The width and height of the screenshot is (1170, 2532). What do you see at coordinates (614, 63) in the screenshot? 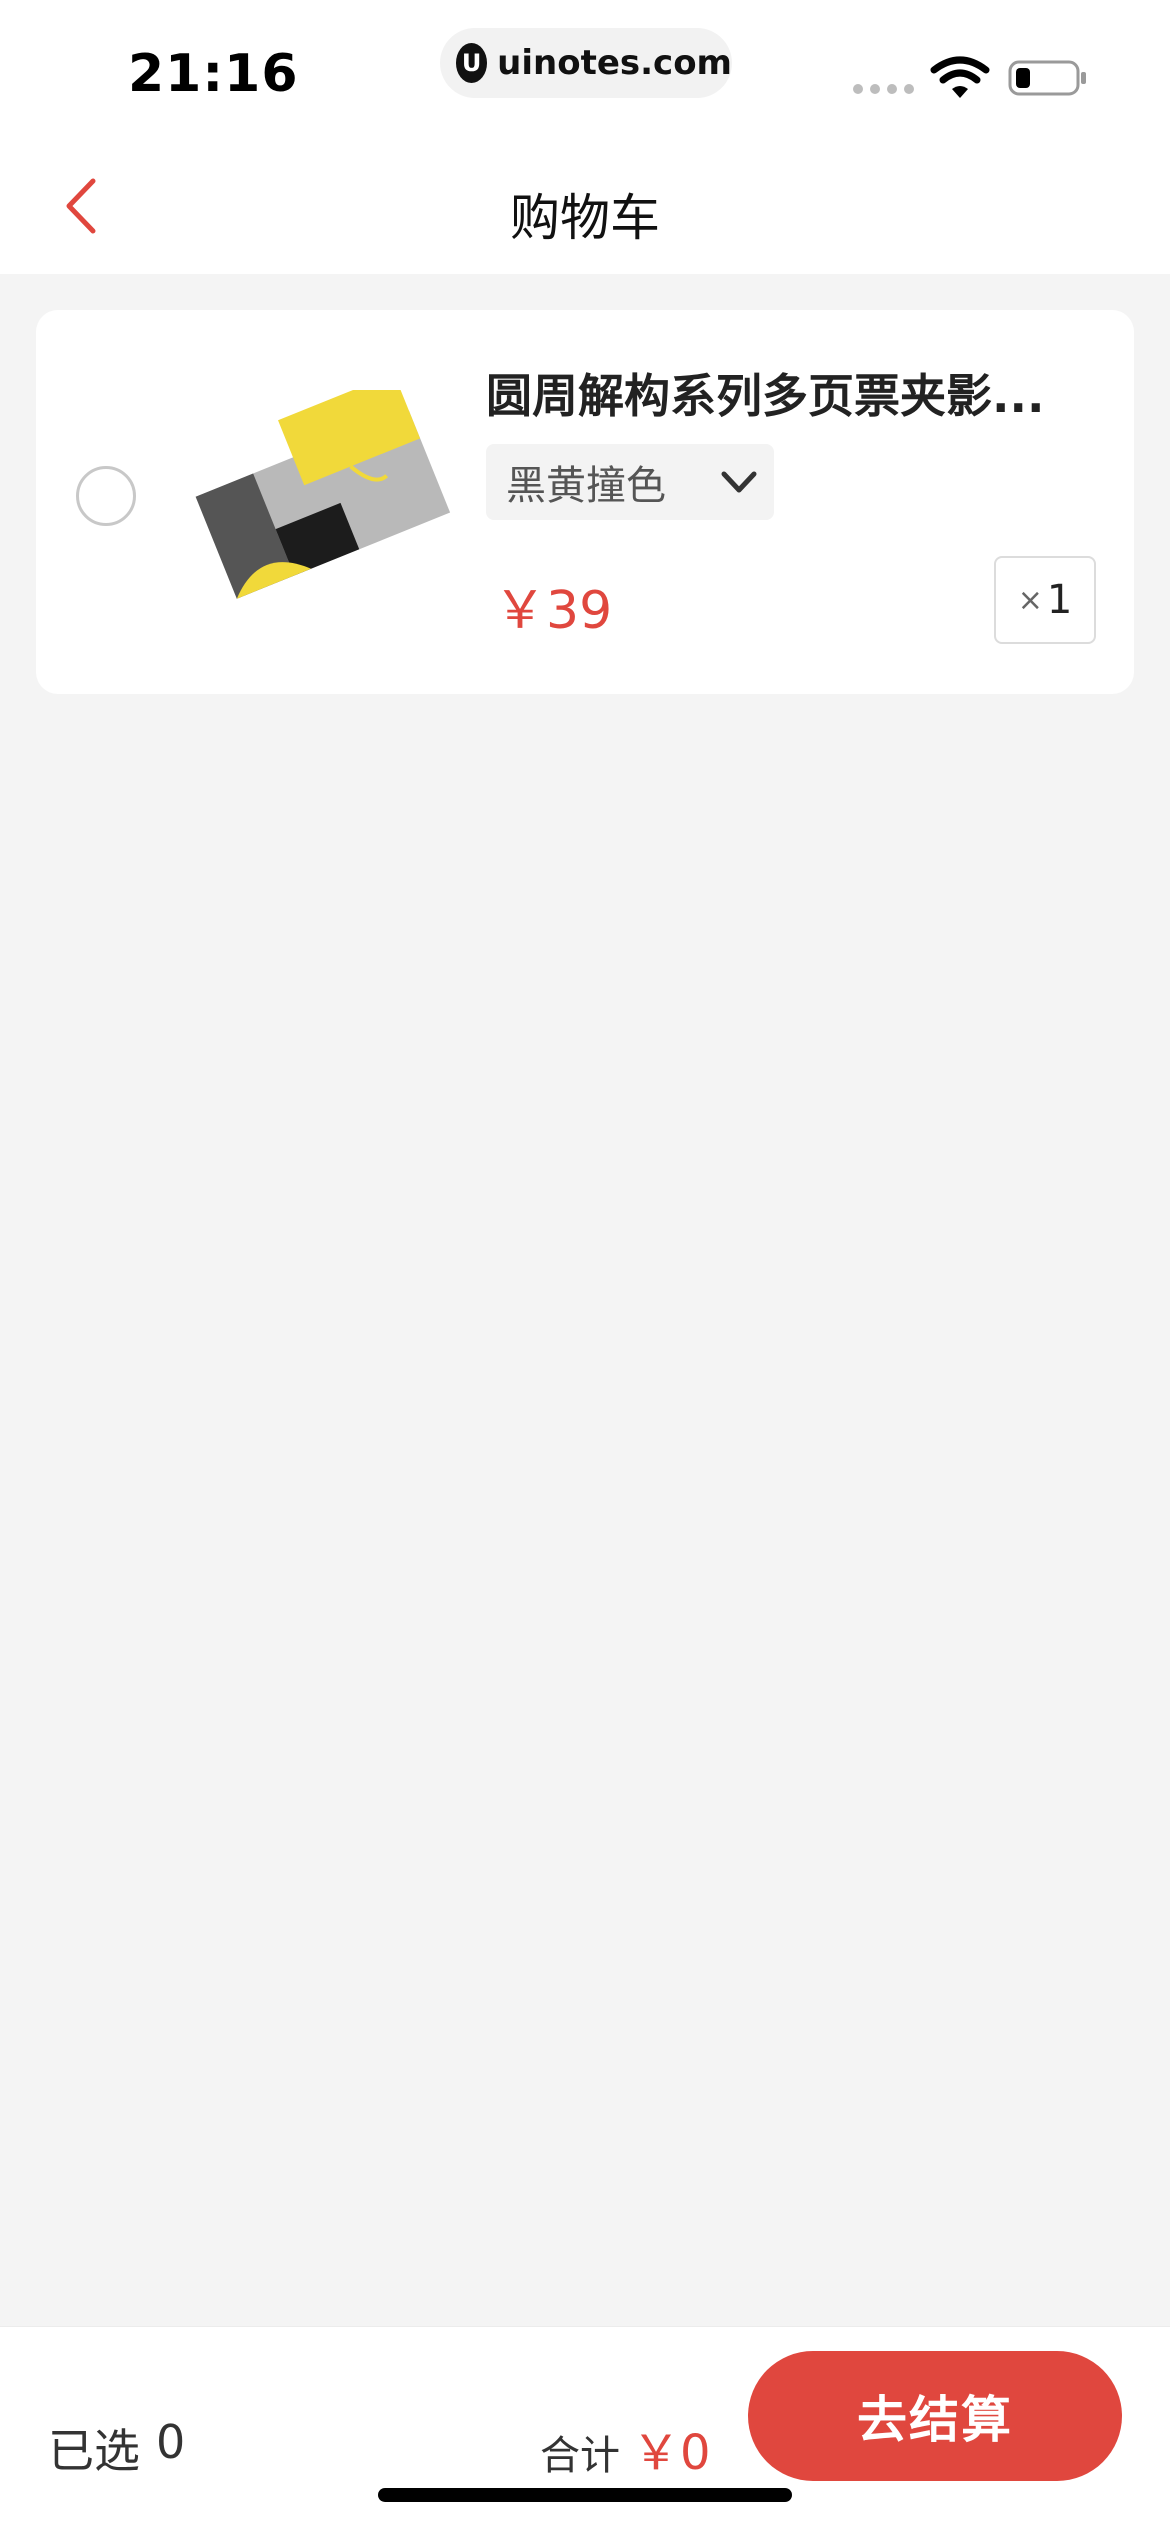
I see `url-text: uinotes.com` at bounding box center [614, 63].